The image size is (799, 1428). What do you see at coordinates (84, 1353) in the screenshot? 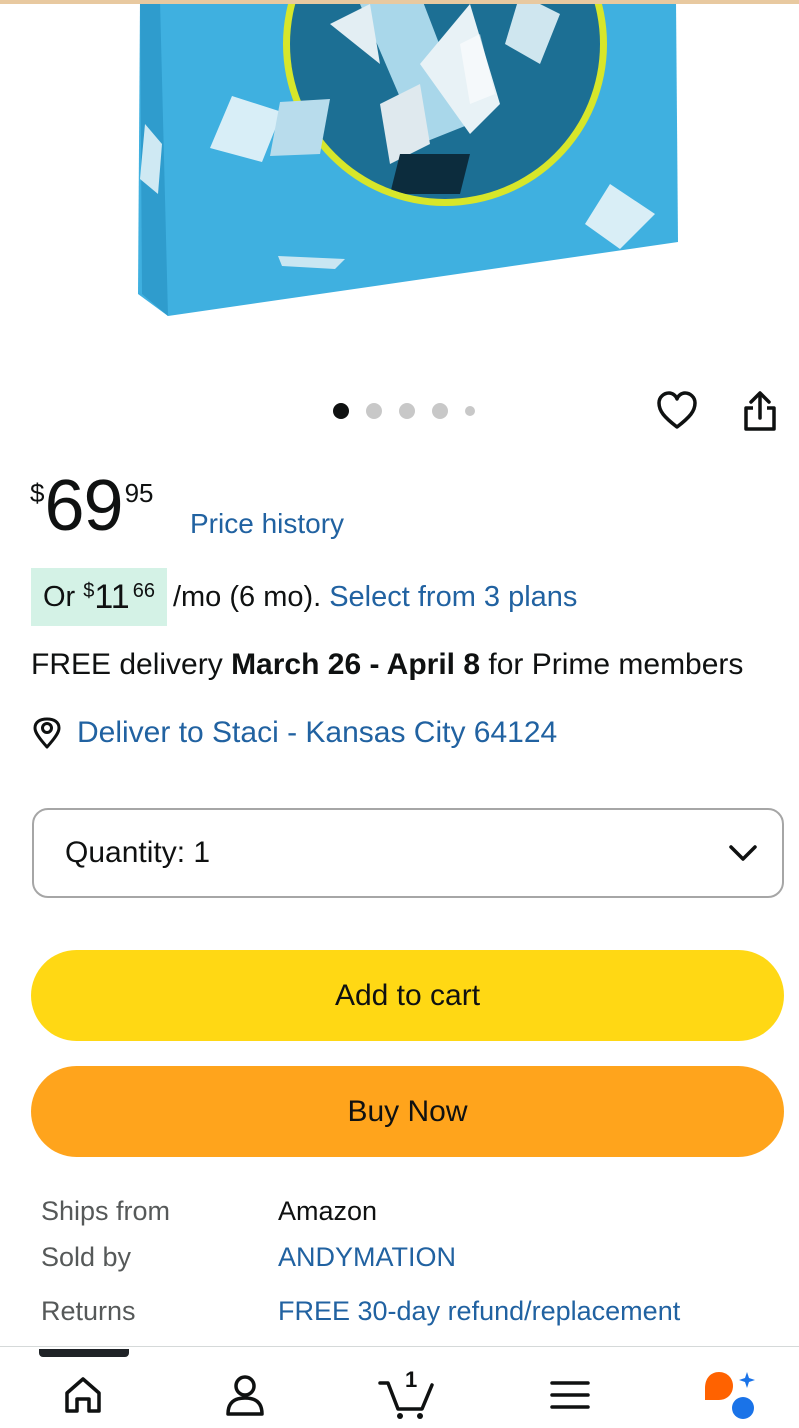
I see `nav-active-indicator` at bounding box center [84, 1353].